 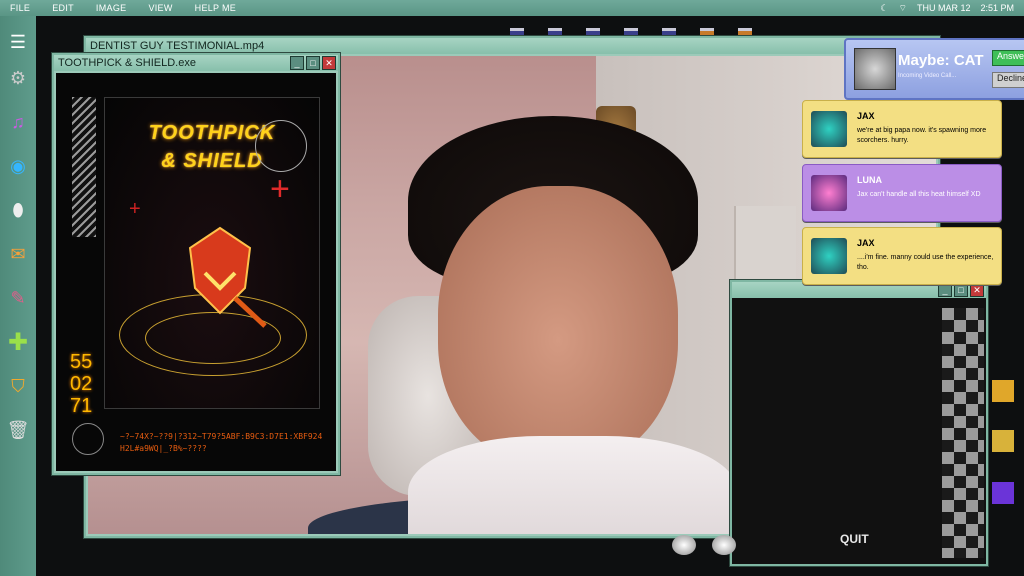 What do you see at coordinates (884, 8) in the screenshot?
I see `moon-icon: ☾` at bounding box center [884, 8].